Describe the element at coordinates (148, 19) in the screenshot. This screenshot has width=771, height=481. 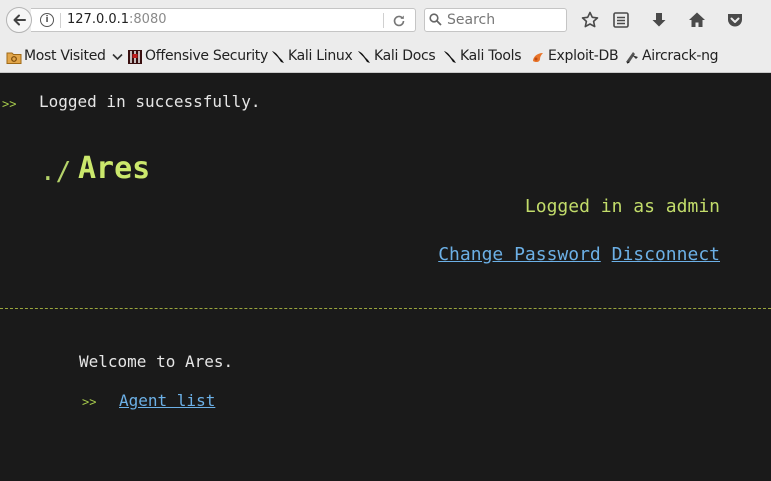
I see `url-port: :8080` at that location.